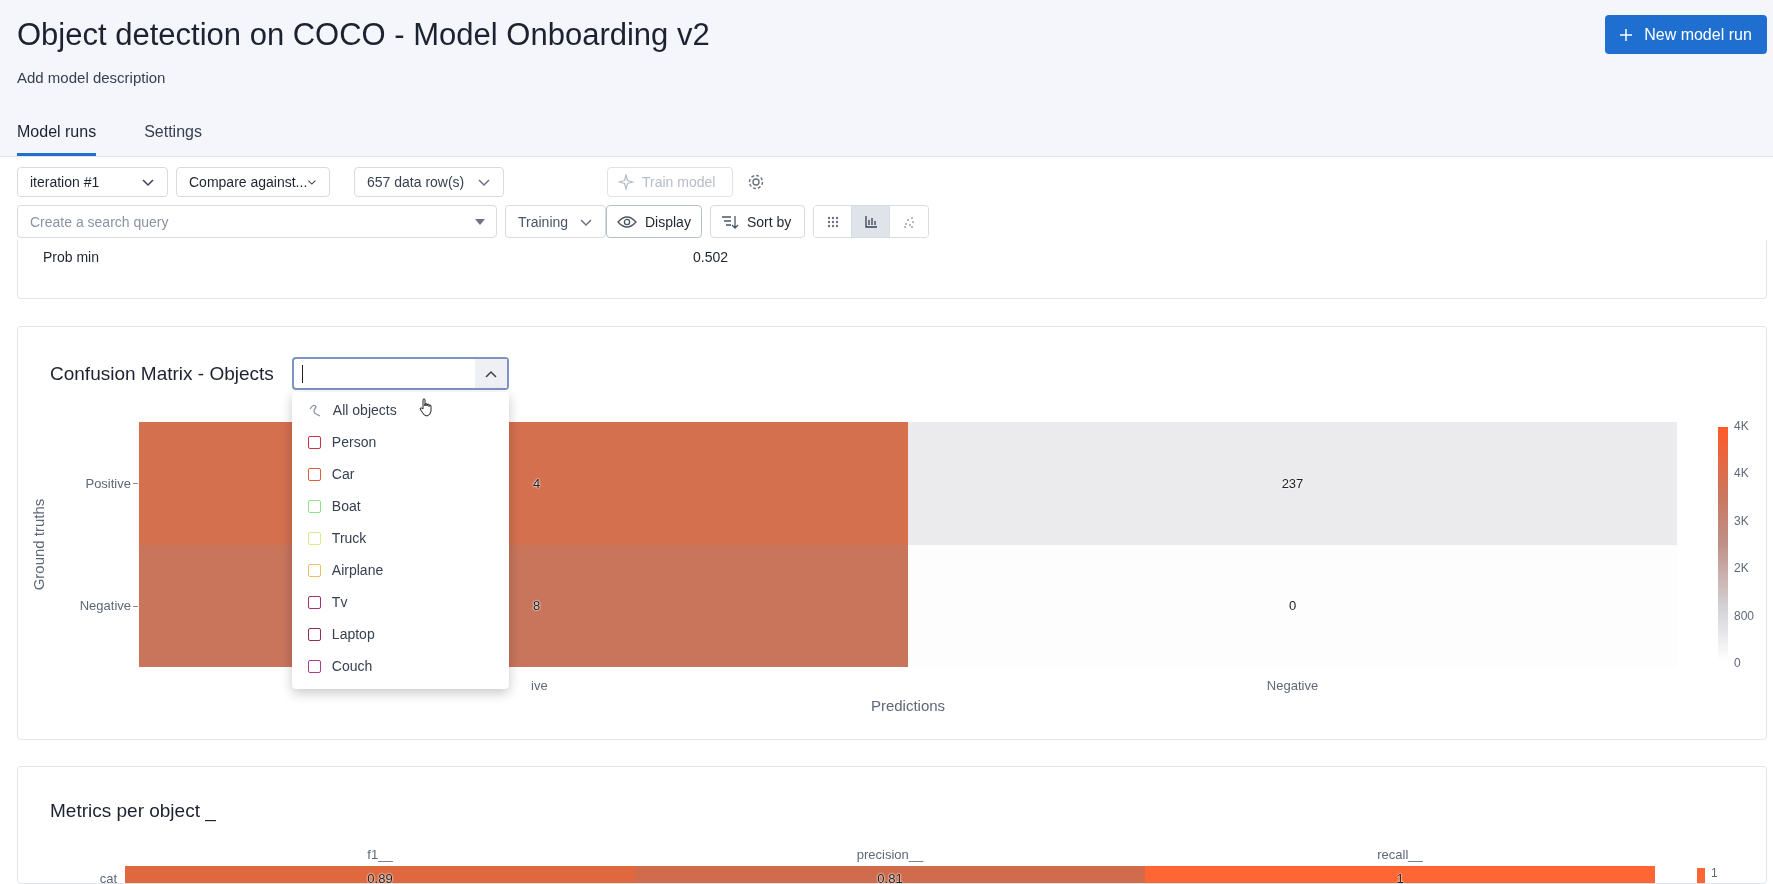 This screenshot has width=1773, height=884. Describe the element at coordinates (400, 373) in the screenshot. I see `object-filter-field` at that location.